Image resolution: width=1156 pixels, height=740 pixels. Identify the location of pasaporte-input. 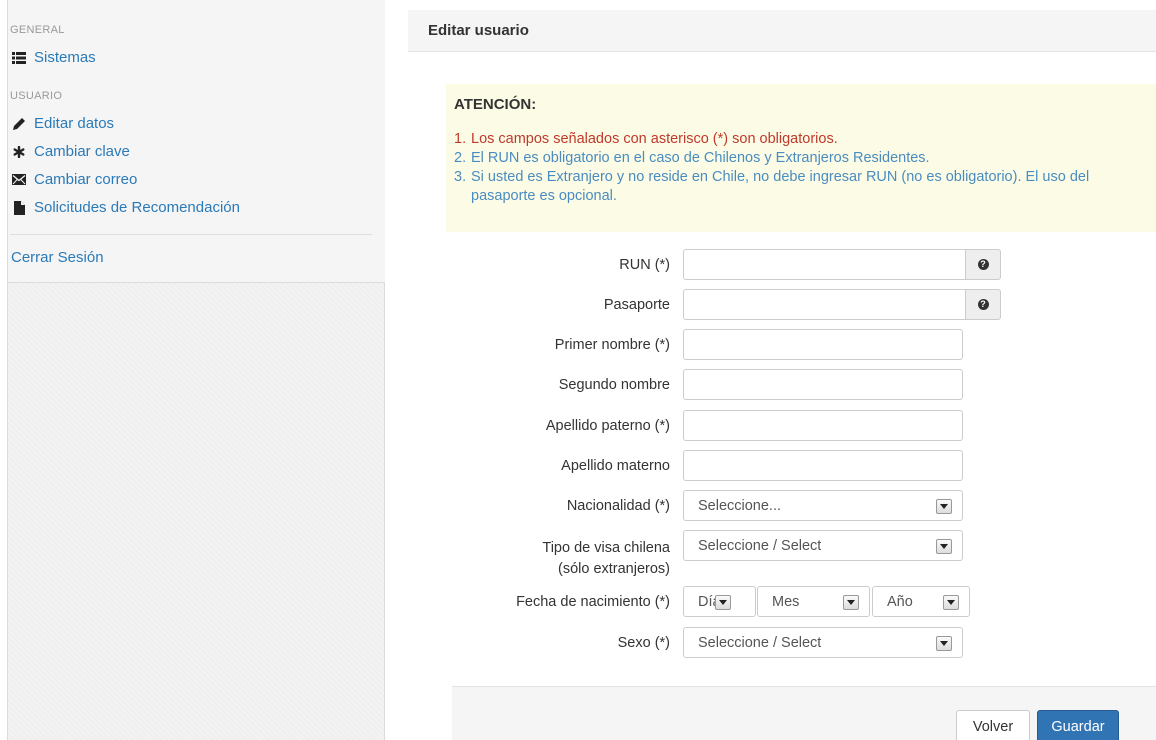
(824, 304).